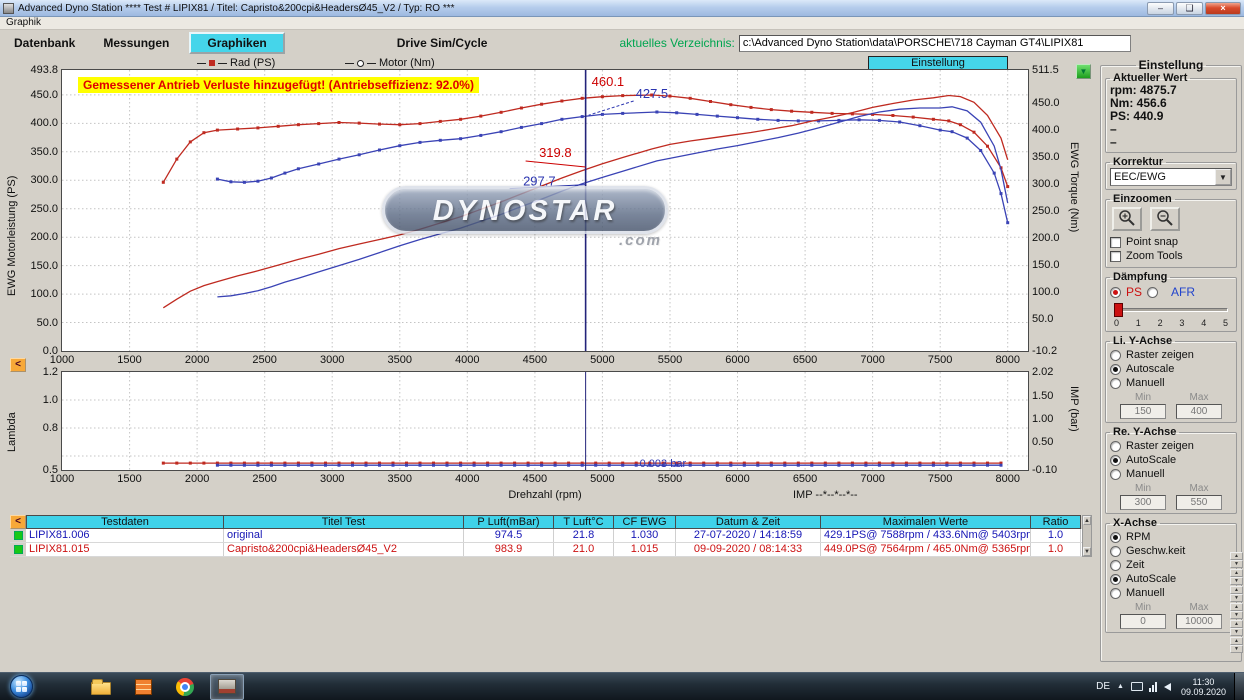  I want to click on show-desktop-button, so click(1239, 686).